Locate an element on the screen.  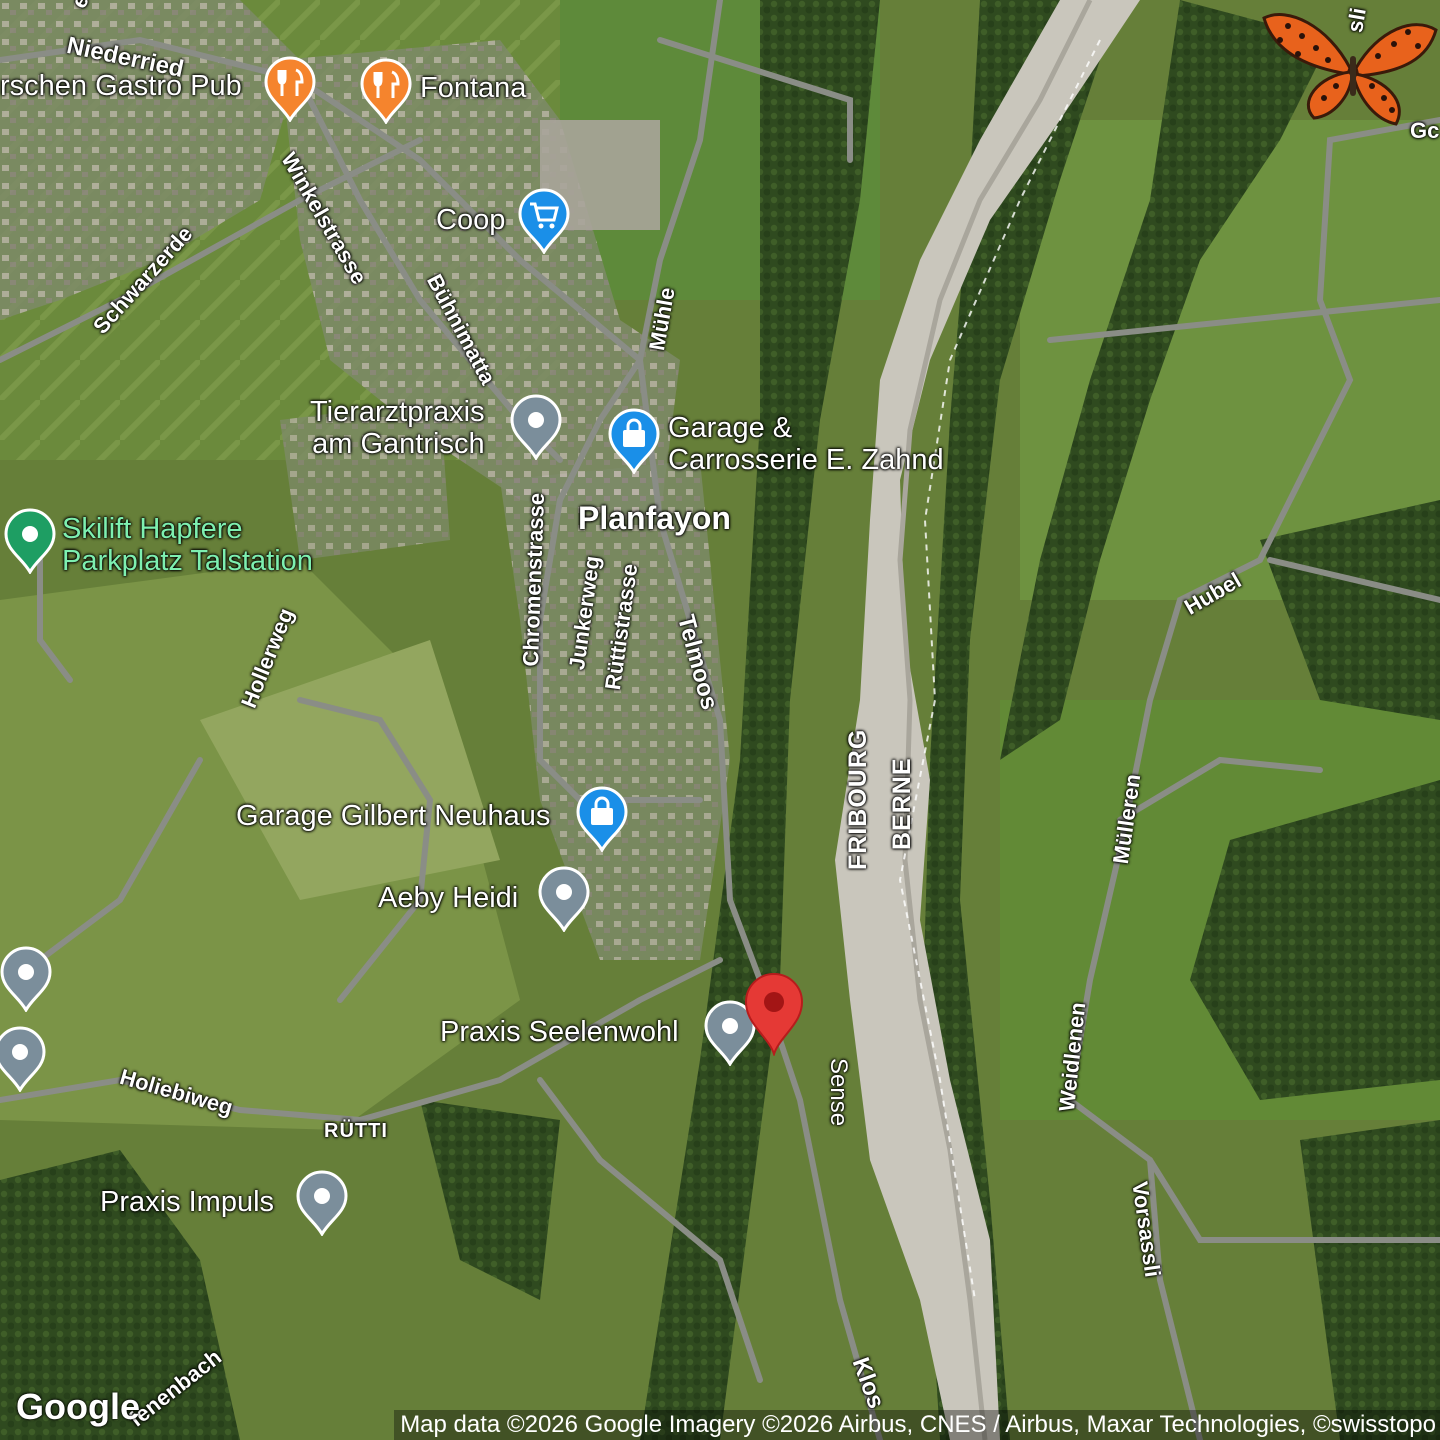
butterfly-icon is located at coordinates (1350, 69).